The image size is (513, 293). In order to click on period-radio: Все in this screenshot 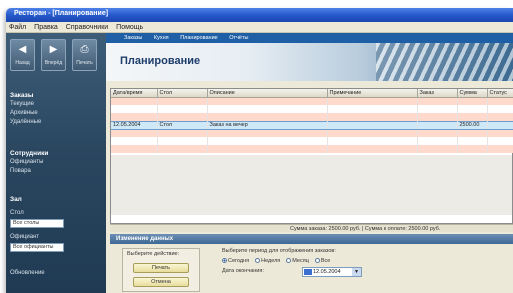, I will do `click(322, 261)`.